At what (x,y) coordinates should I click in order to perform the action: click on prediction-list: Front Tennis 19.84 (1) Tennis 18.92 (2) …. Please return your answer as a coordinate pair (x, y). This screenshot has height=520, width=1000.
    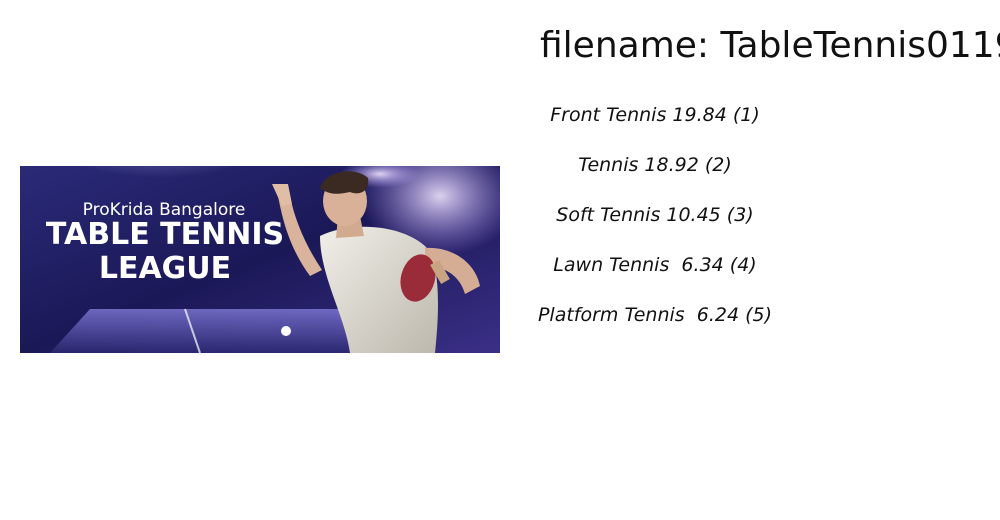
    Looking at the image, I should click on (655, 225).